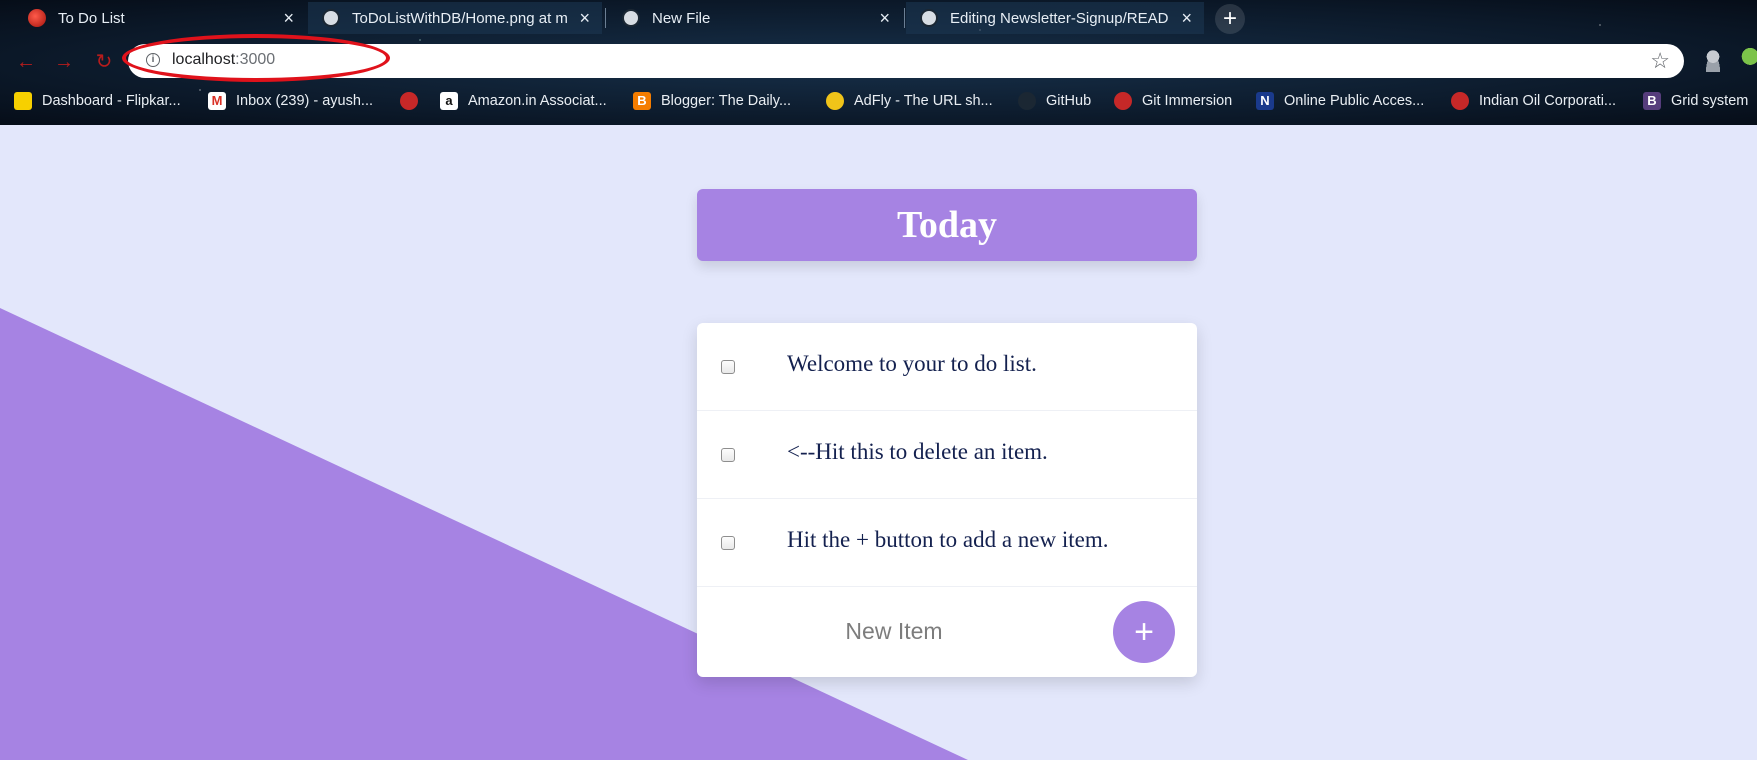  Describe the element at coordinates (1059, 18) in the screenshot. I see `tab-title: Editing Newsletter-Signup/READ` at that location.